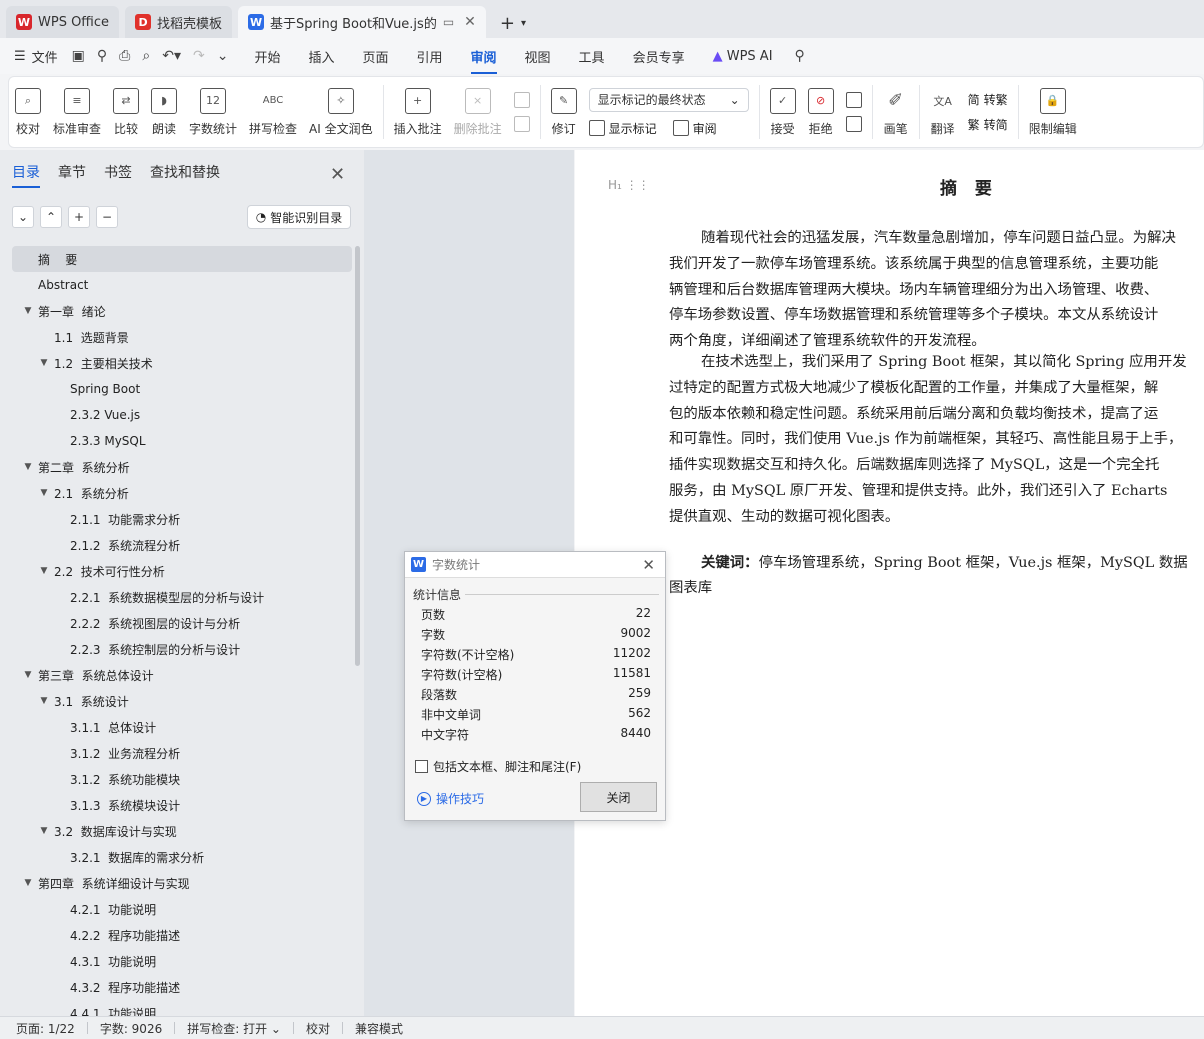 The width and height of the screenshot is (1204, 1039). What do you see at coordinates (478, 112) in the screenshot?
I see `delete-comment-button: × 删除批注` at bounding box center [478, 112].